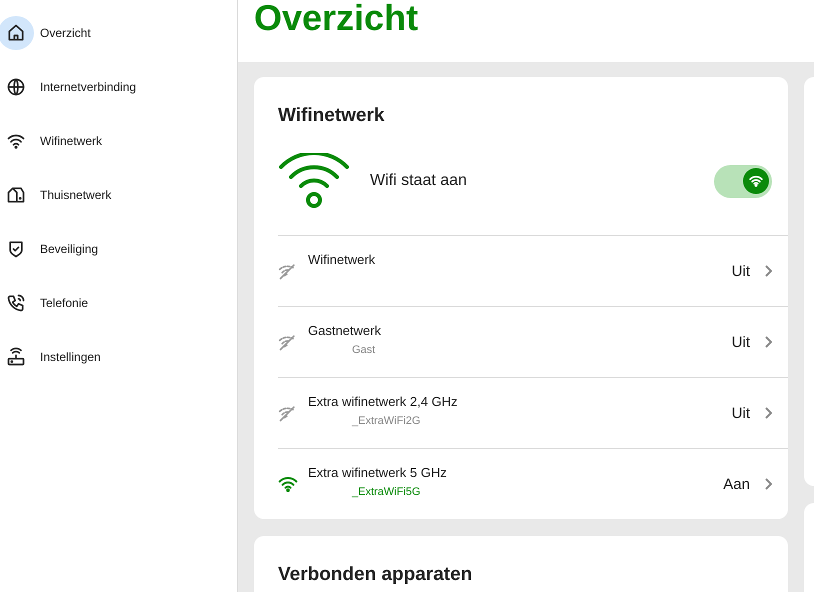 The width and height of the screenshot is (814, 592). What do you see at coordinates (16, 87) in the screenshot?
I see `globe-icon` at bounding box center [16, 87].